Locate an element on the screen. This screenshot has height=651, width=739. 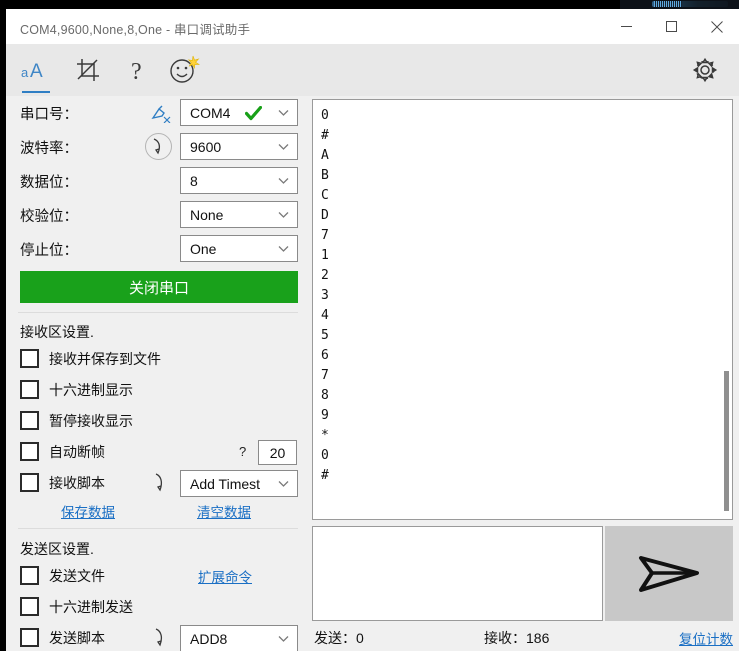
divider-send is located at coordinates (158, 528).